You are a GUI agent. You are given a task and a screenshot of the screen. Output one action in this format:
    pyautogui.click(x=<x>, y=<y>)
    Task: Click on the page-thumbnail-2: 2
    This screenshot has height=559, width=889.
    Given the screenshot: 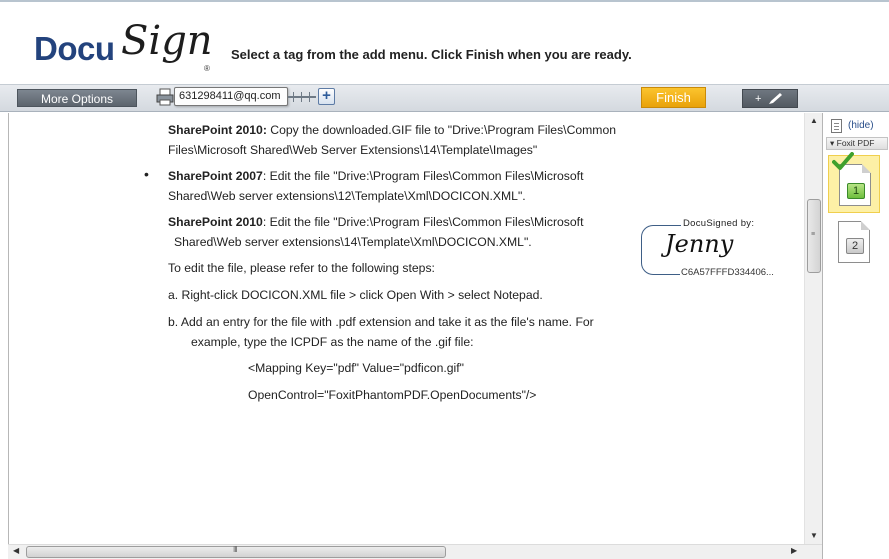 What is the action you would take?
    pyautogui.click(x=854, y=246)
    